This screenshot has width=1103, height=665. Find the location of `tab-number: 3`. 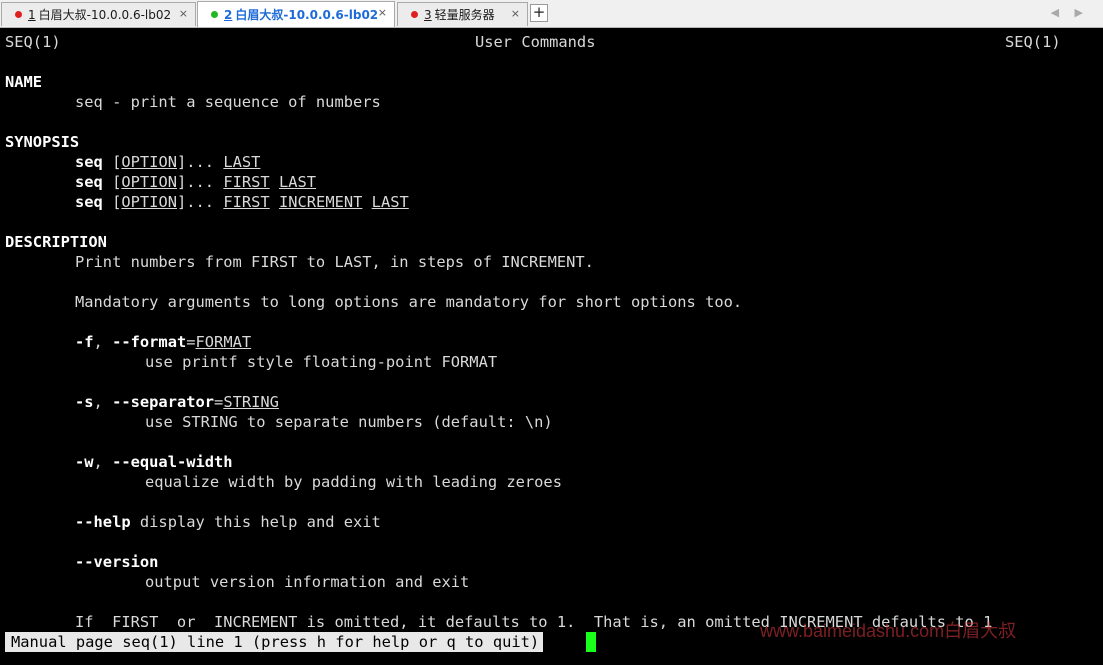

tab-number: 3 is located at coordinates (428, 14).